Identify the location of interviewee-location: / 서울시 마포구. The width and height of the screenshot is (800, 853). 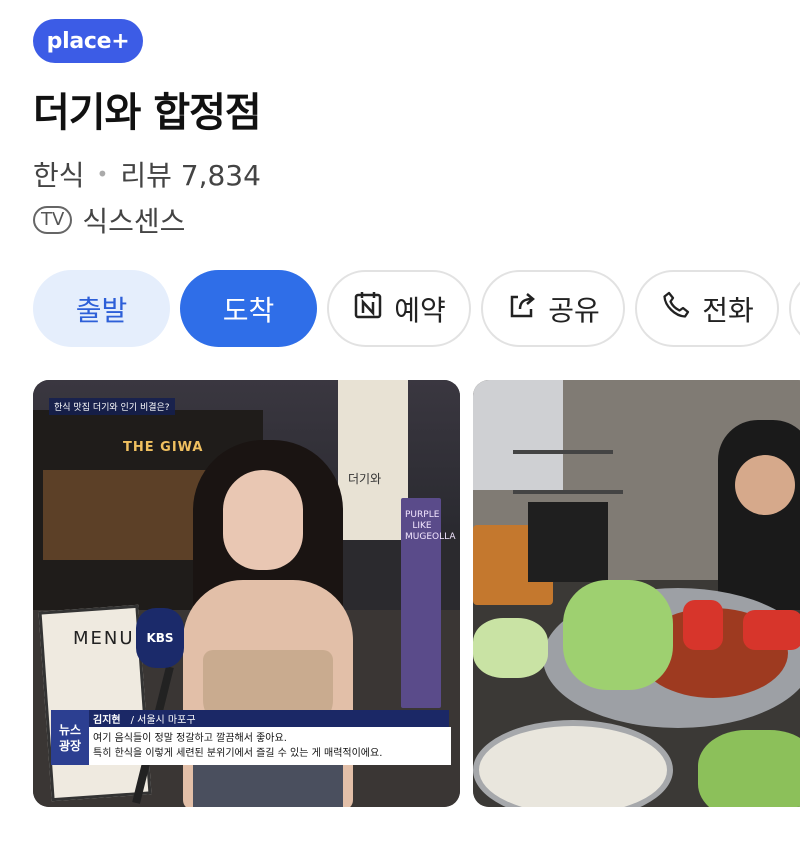
(163, 720).